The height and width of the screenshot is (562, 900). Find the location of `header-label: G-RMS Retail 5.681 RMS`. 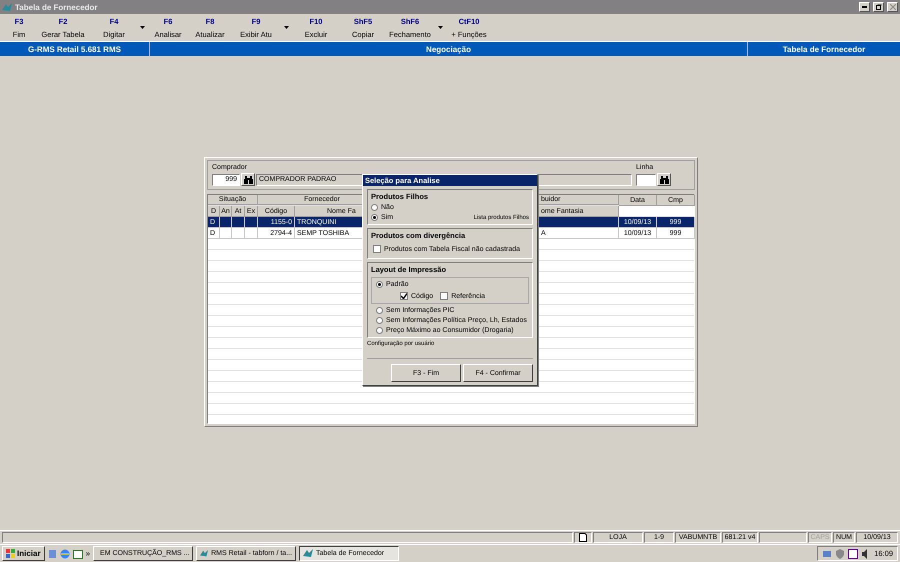

header-label: G-RMS Retail 5.681 RMS is located at coordinates (75, 49).